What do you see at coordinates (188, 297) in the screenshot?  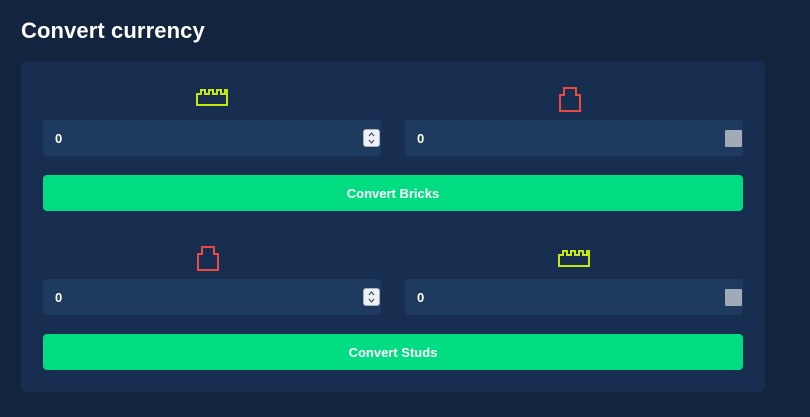 I see `brick-amount-input` at bounding box center [188, 297].